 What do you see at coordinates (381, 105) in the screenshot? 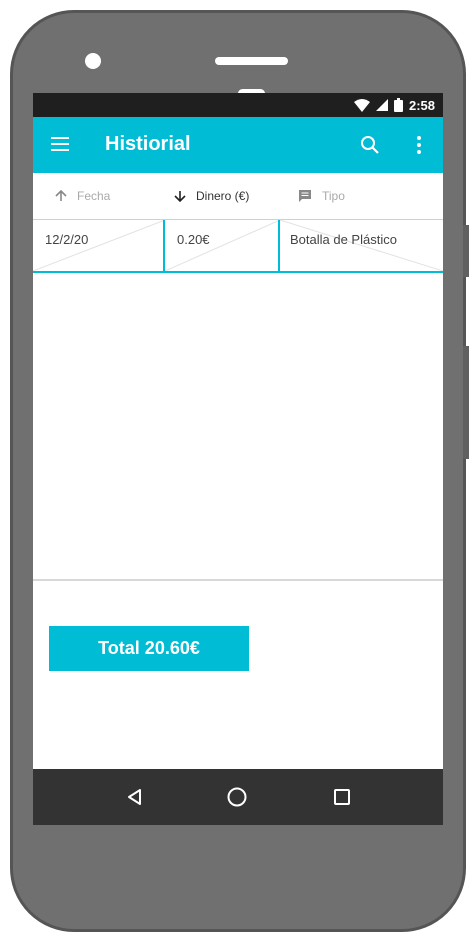
I see `signal-icon` at bounding box center [381, 105].